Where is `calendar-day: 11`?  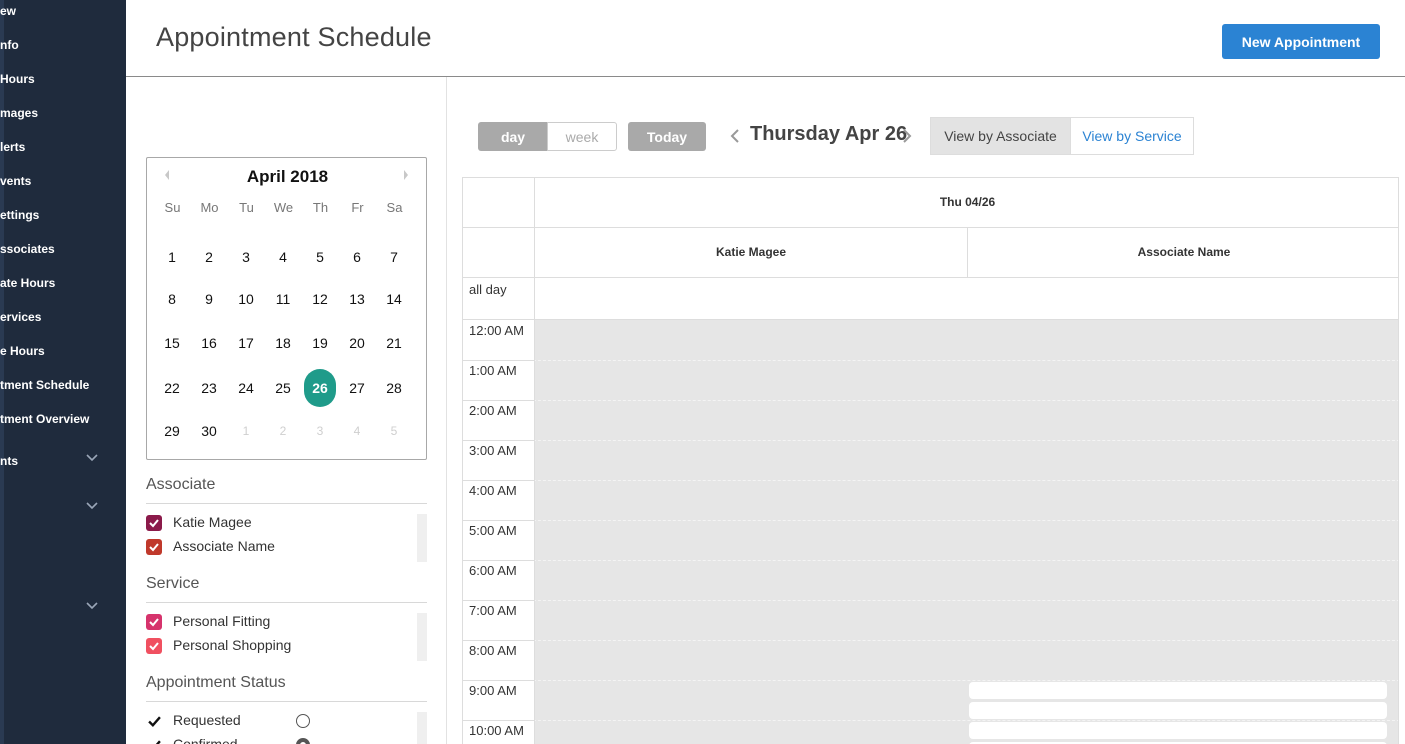
calendar-day: 11 is located at coordinates (283, 299).